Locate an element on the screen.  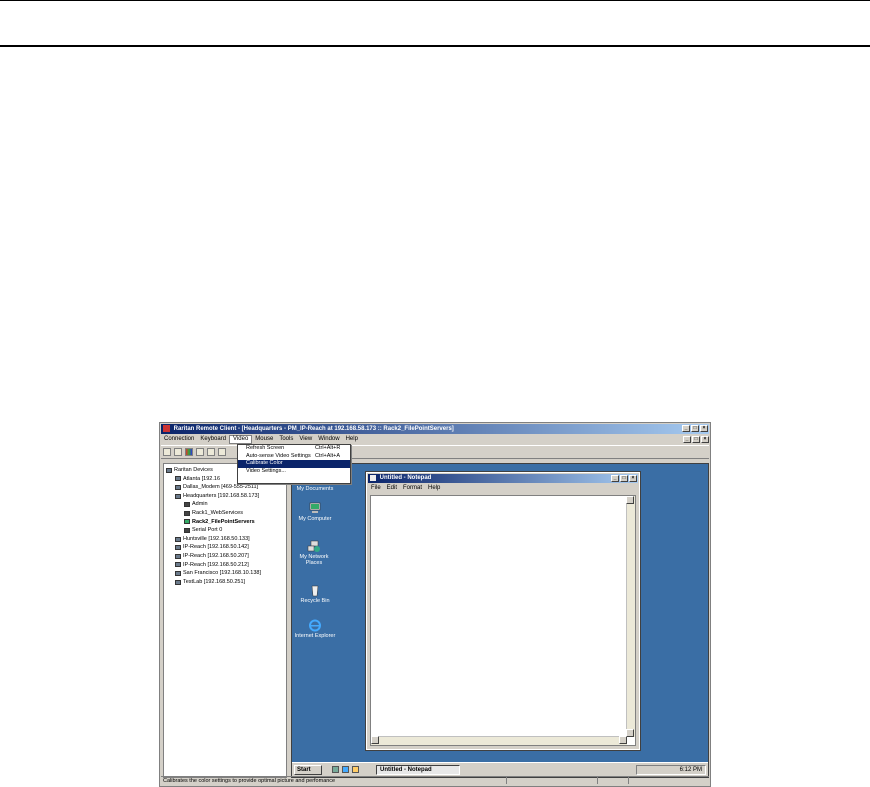
tree-item: IP-Reach [192.168.50.142] is located at coordinates (225, 547).